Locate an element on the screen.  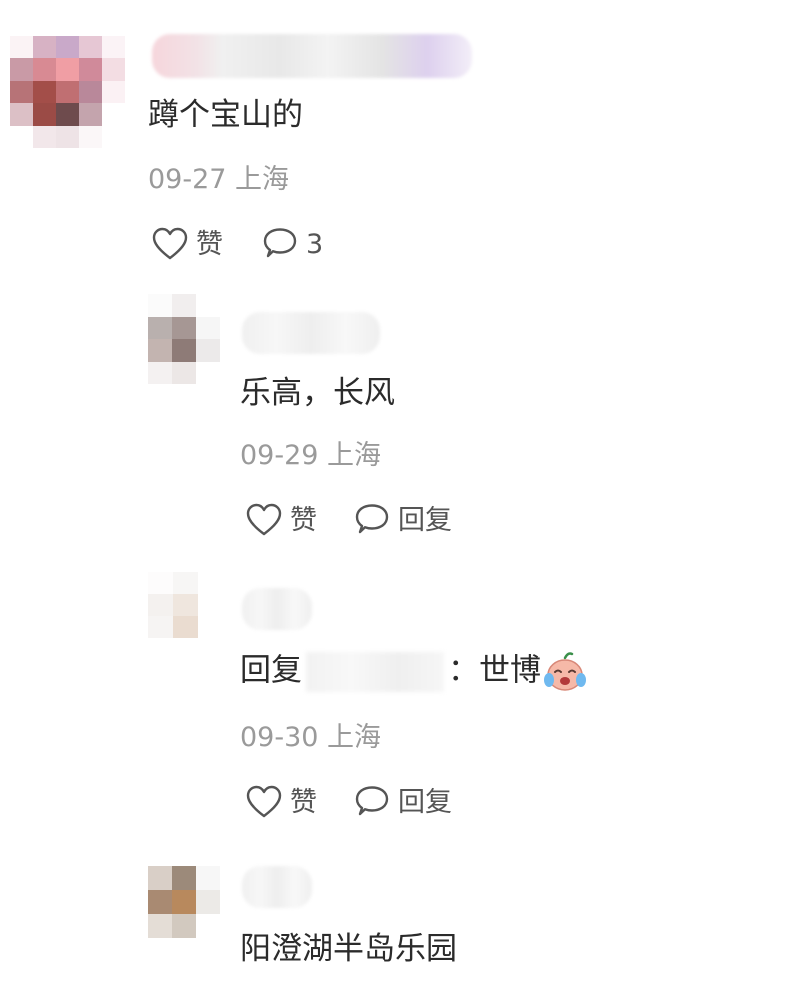
reply-text: 阳澄湖半岛乐园 is located at coordinates (348, 949).